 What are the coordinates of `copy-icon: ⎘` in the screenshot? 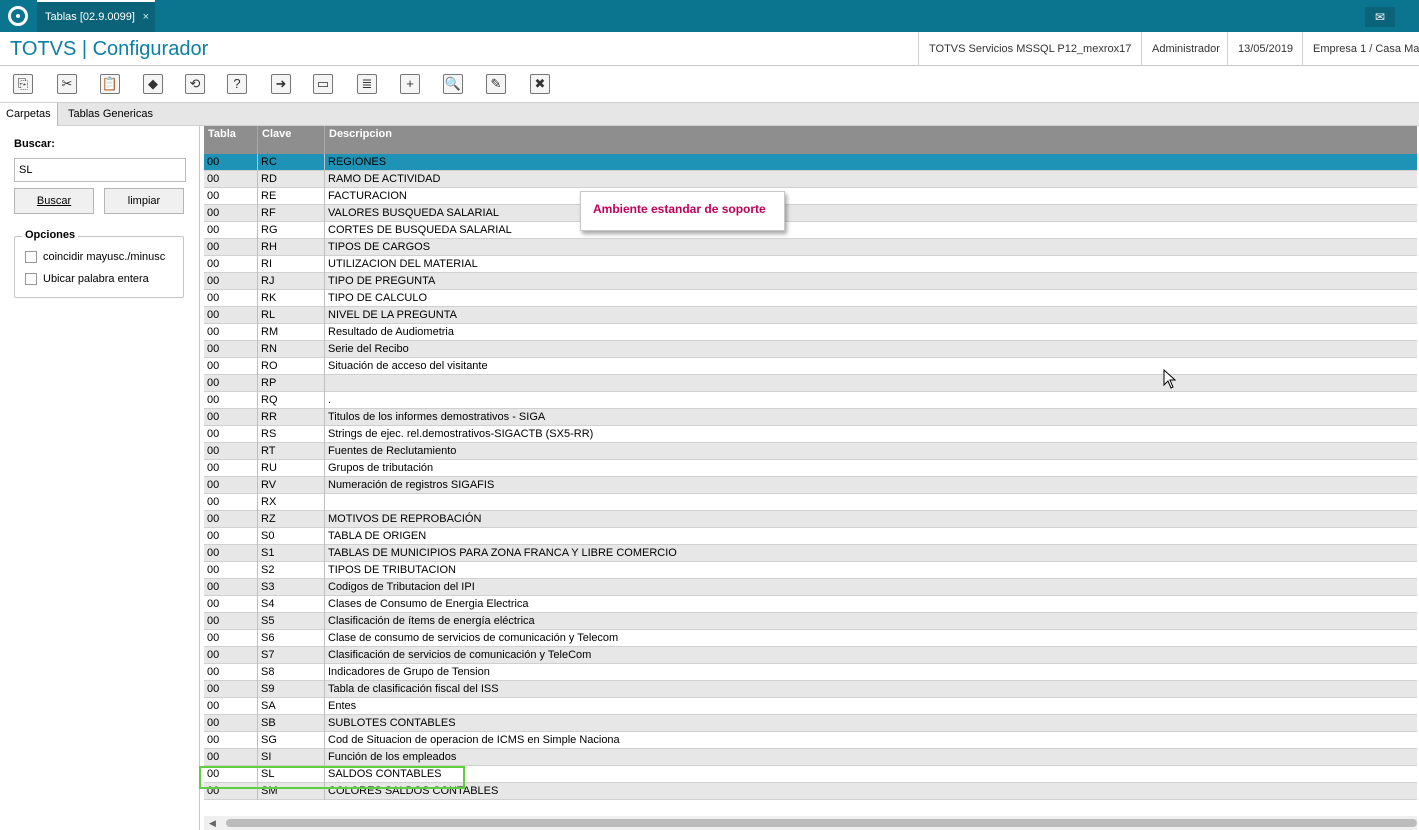 It's located at (23, 84).